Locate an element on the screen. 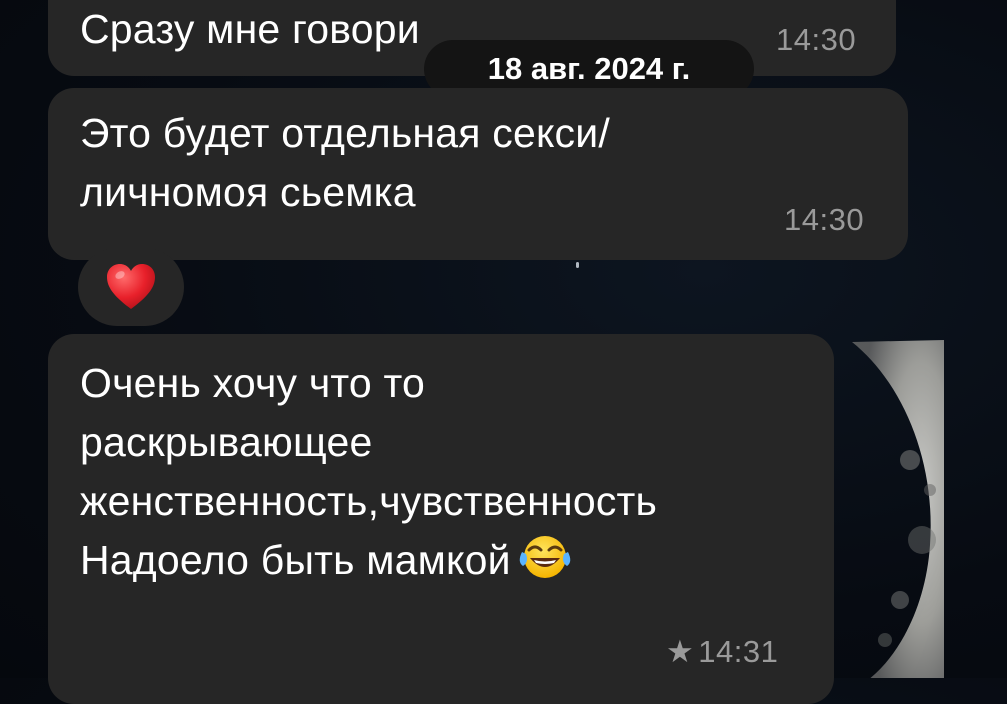 Image resolution: width=1007 pixels, height=704 pixels. message-text: Сразу мне говори is located at coordinates (250, 29).